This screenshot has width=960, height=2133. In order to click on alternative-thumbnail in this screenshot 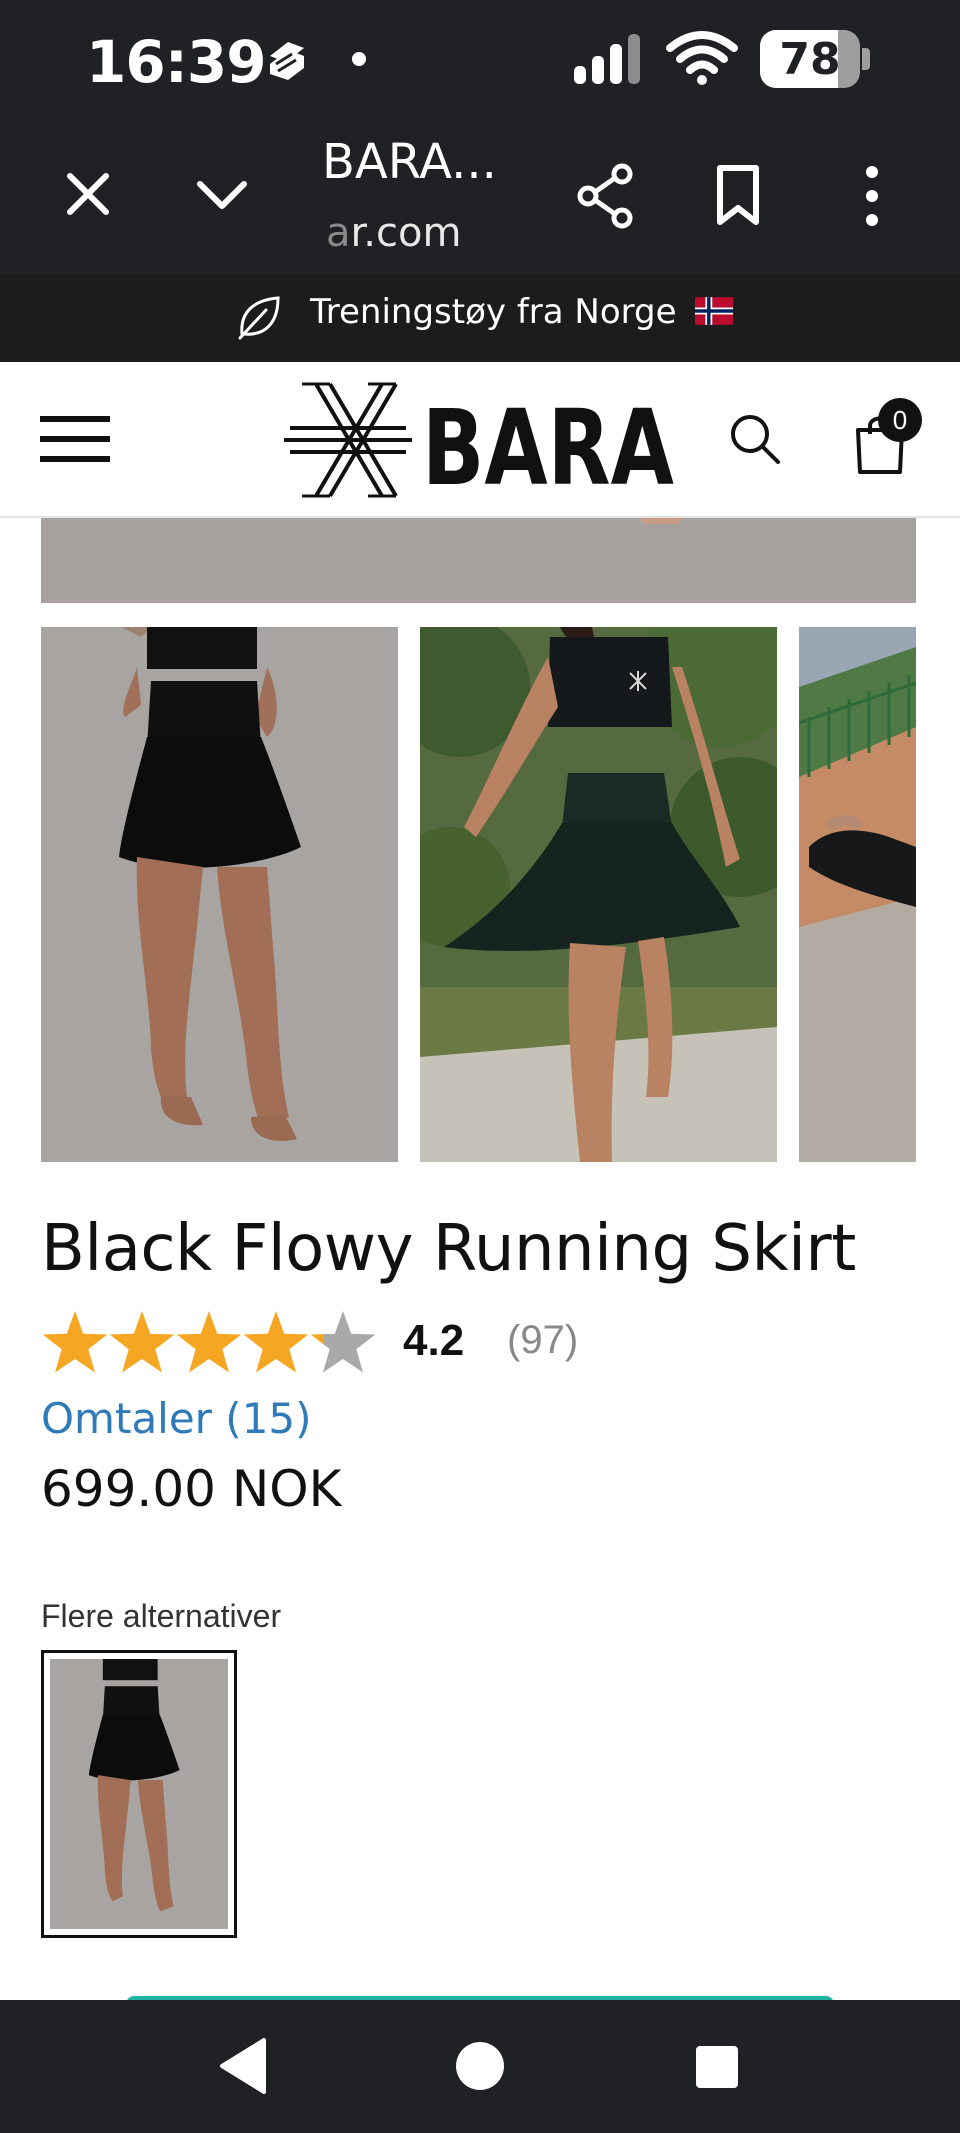, I will do `click(139, 1794)`.